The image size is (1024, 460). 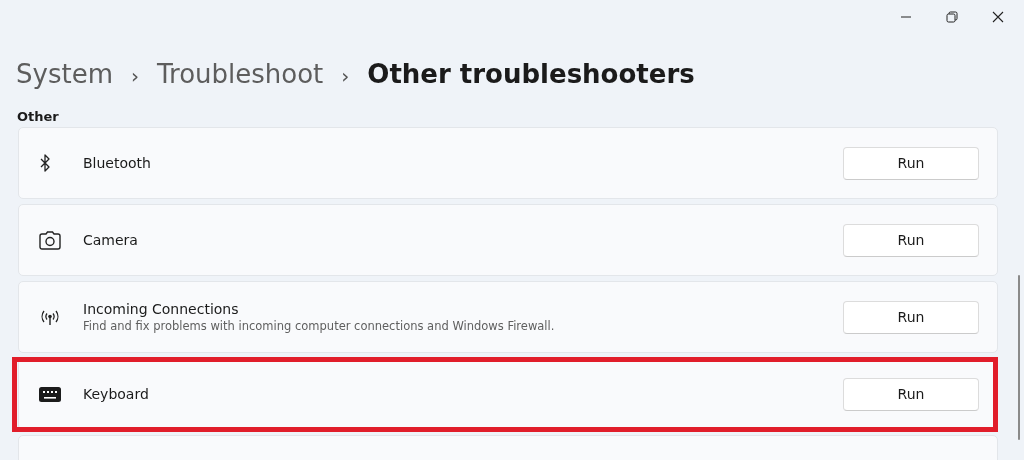 I want to click on breadcrumb-item: Troubleshoot, so click(x=240, y=74).